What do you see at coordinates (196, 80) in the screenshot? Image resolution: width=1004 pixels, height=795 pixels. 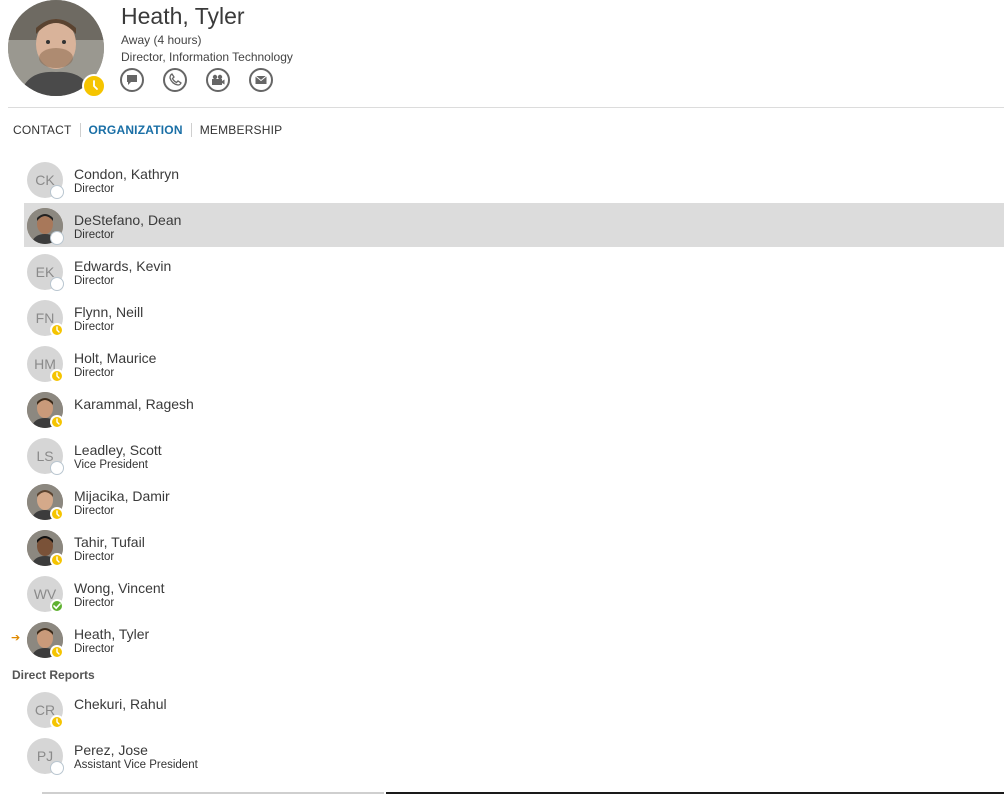 I see `contact-actions` at bounding box center [196, 80].